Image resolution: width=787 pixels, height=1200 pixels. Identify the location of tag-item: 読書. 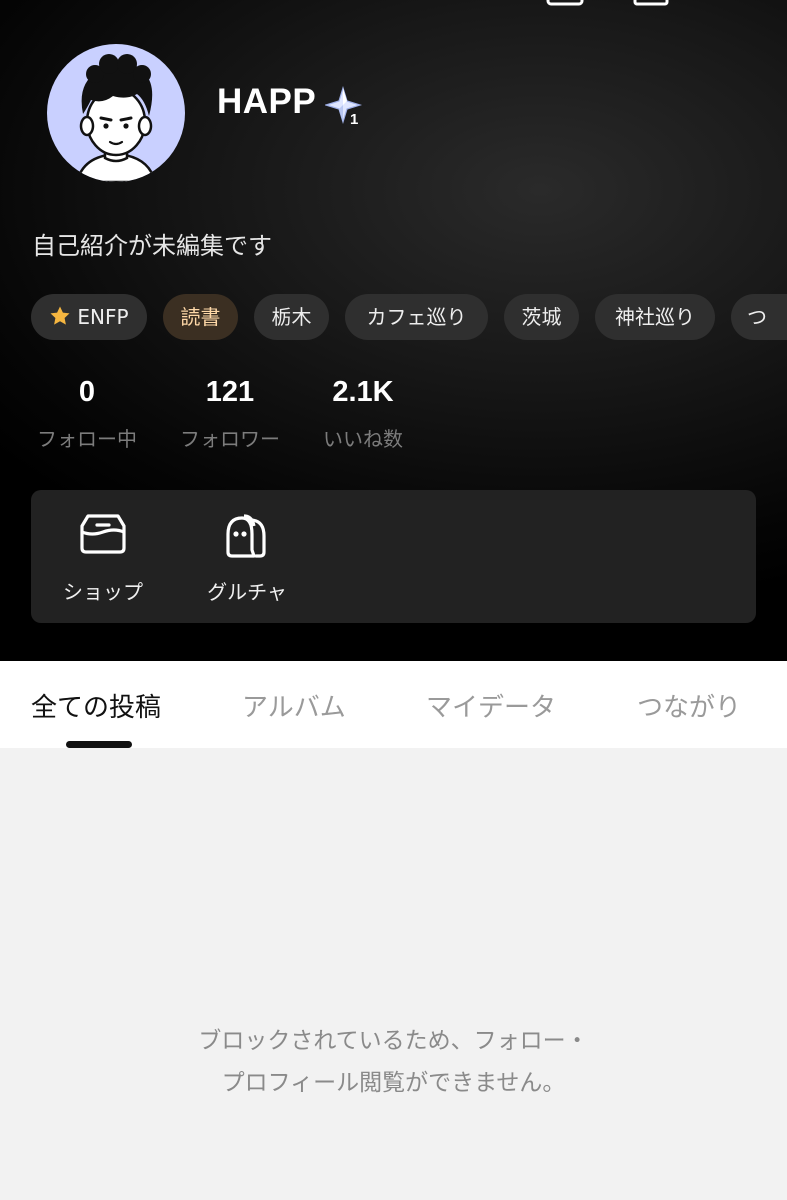
(200, 317).